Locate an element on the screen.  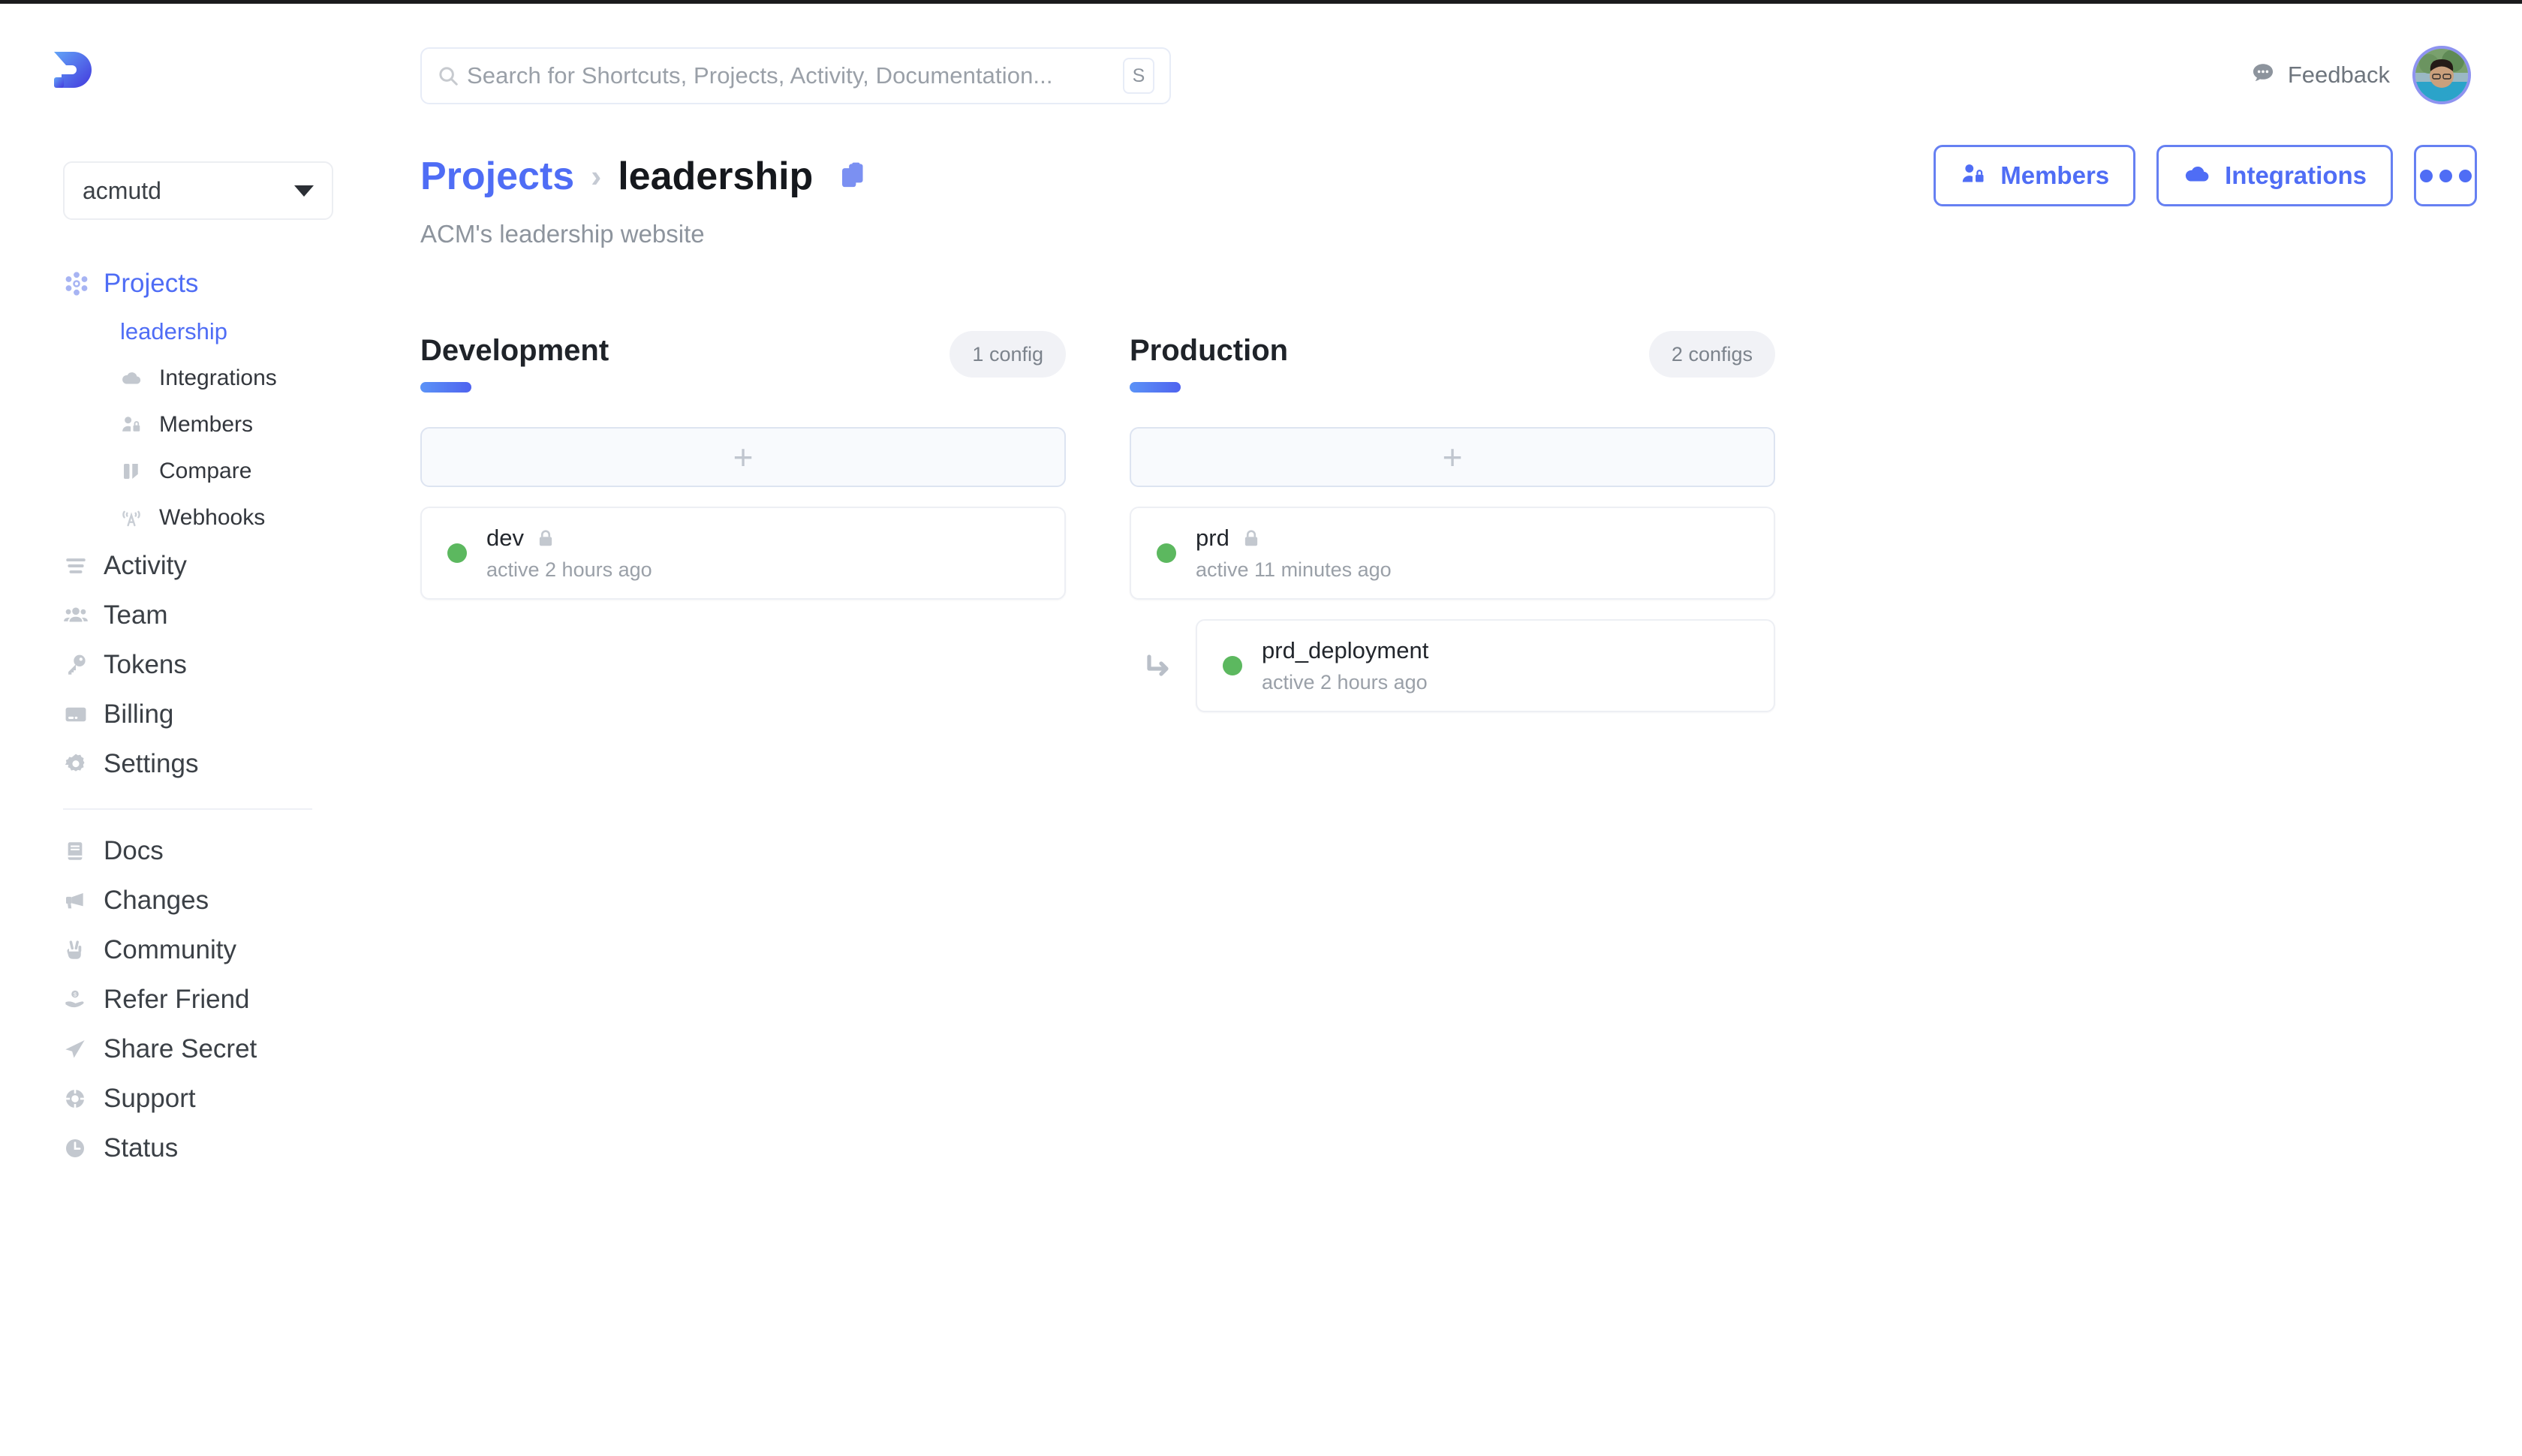
sidebar-item-refer-friend-label: Refer Friend is located at coordinates (177, 999).